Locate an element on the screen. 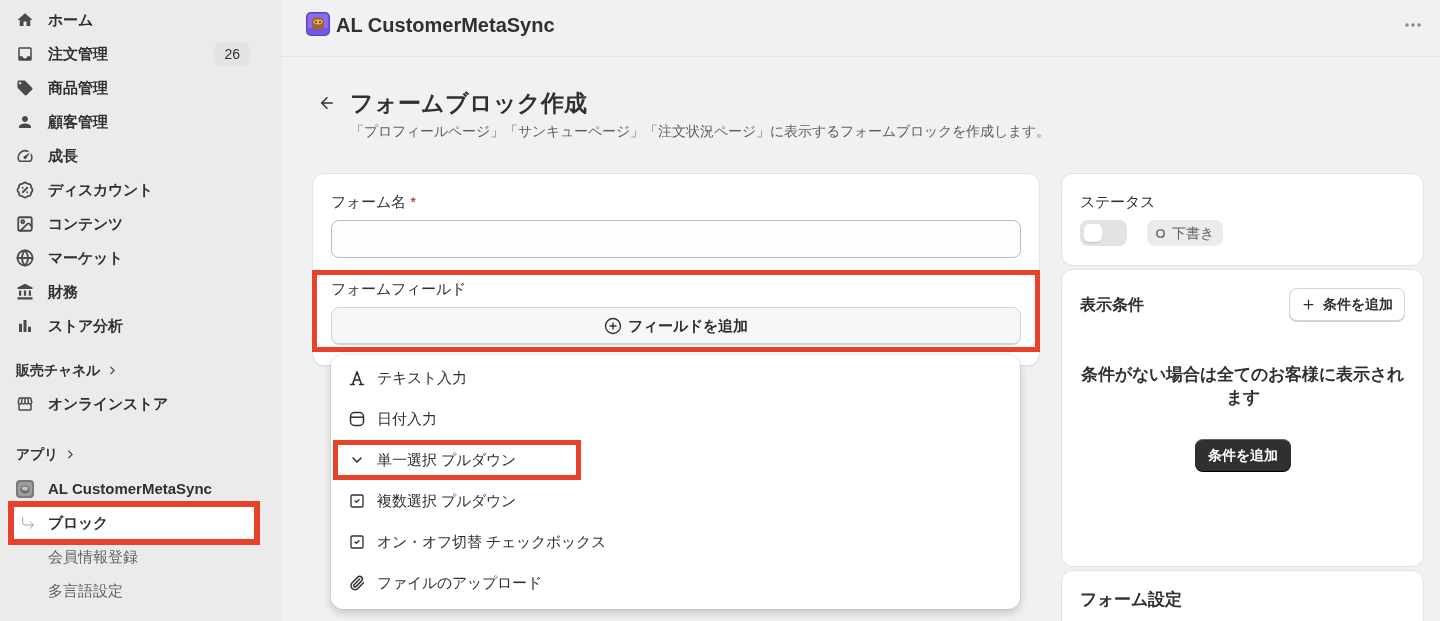  sidebar-subitem: ブロック is located at coordinates (134, 523).